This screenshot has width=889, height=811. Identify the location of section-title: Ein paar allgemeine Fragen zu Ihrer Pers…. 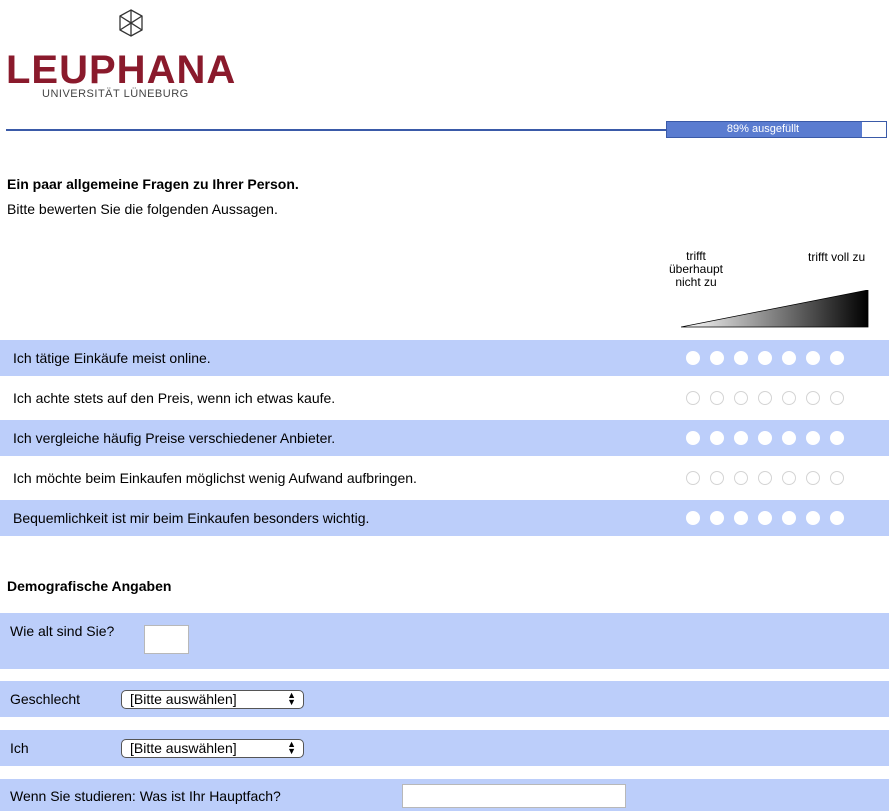
(153, 184).